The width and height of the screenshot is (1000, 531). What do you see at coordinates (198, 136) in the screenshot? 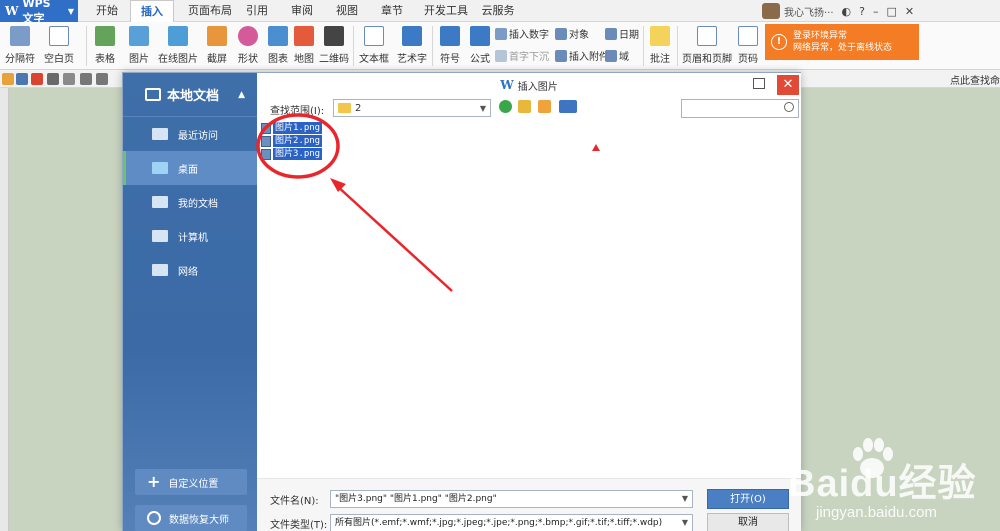
I see `sidebar-item-label: 最近访问` at bounding box center [198, 136].